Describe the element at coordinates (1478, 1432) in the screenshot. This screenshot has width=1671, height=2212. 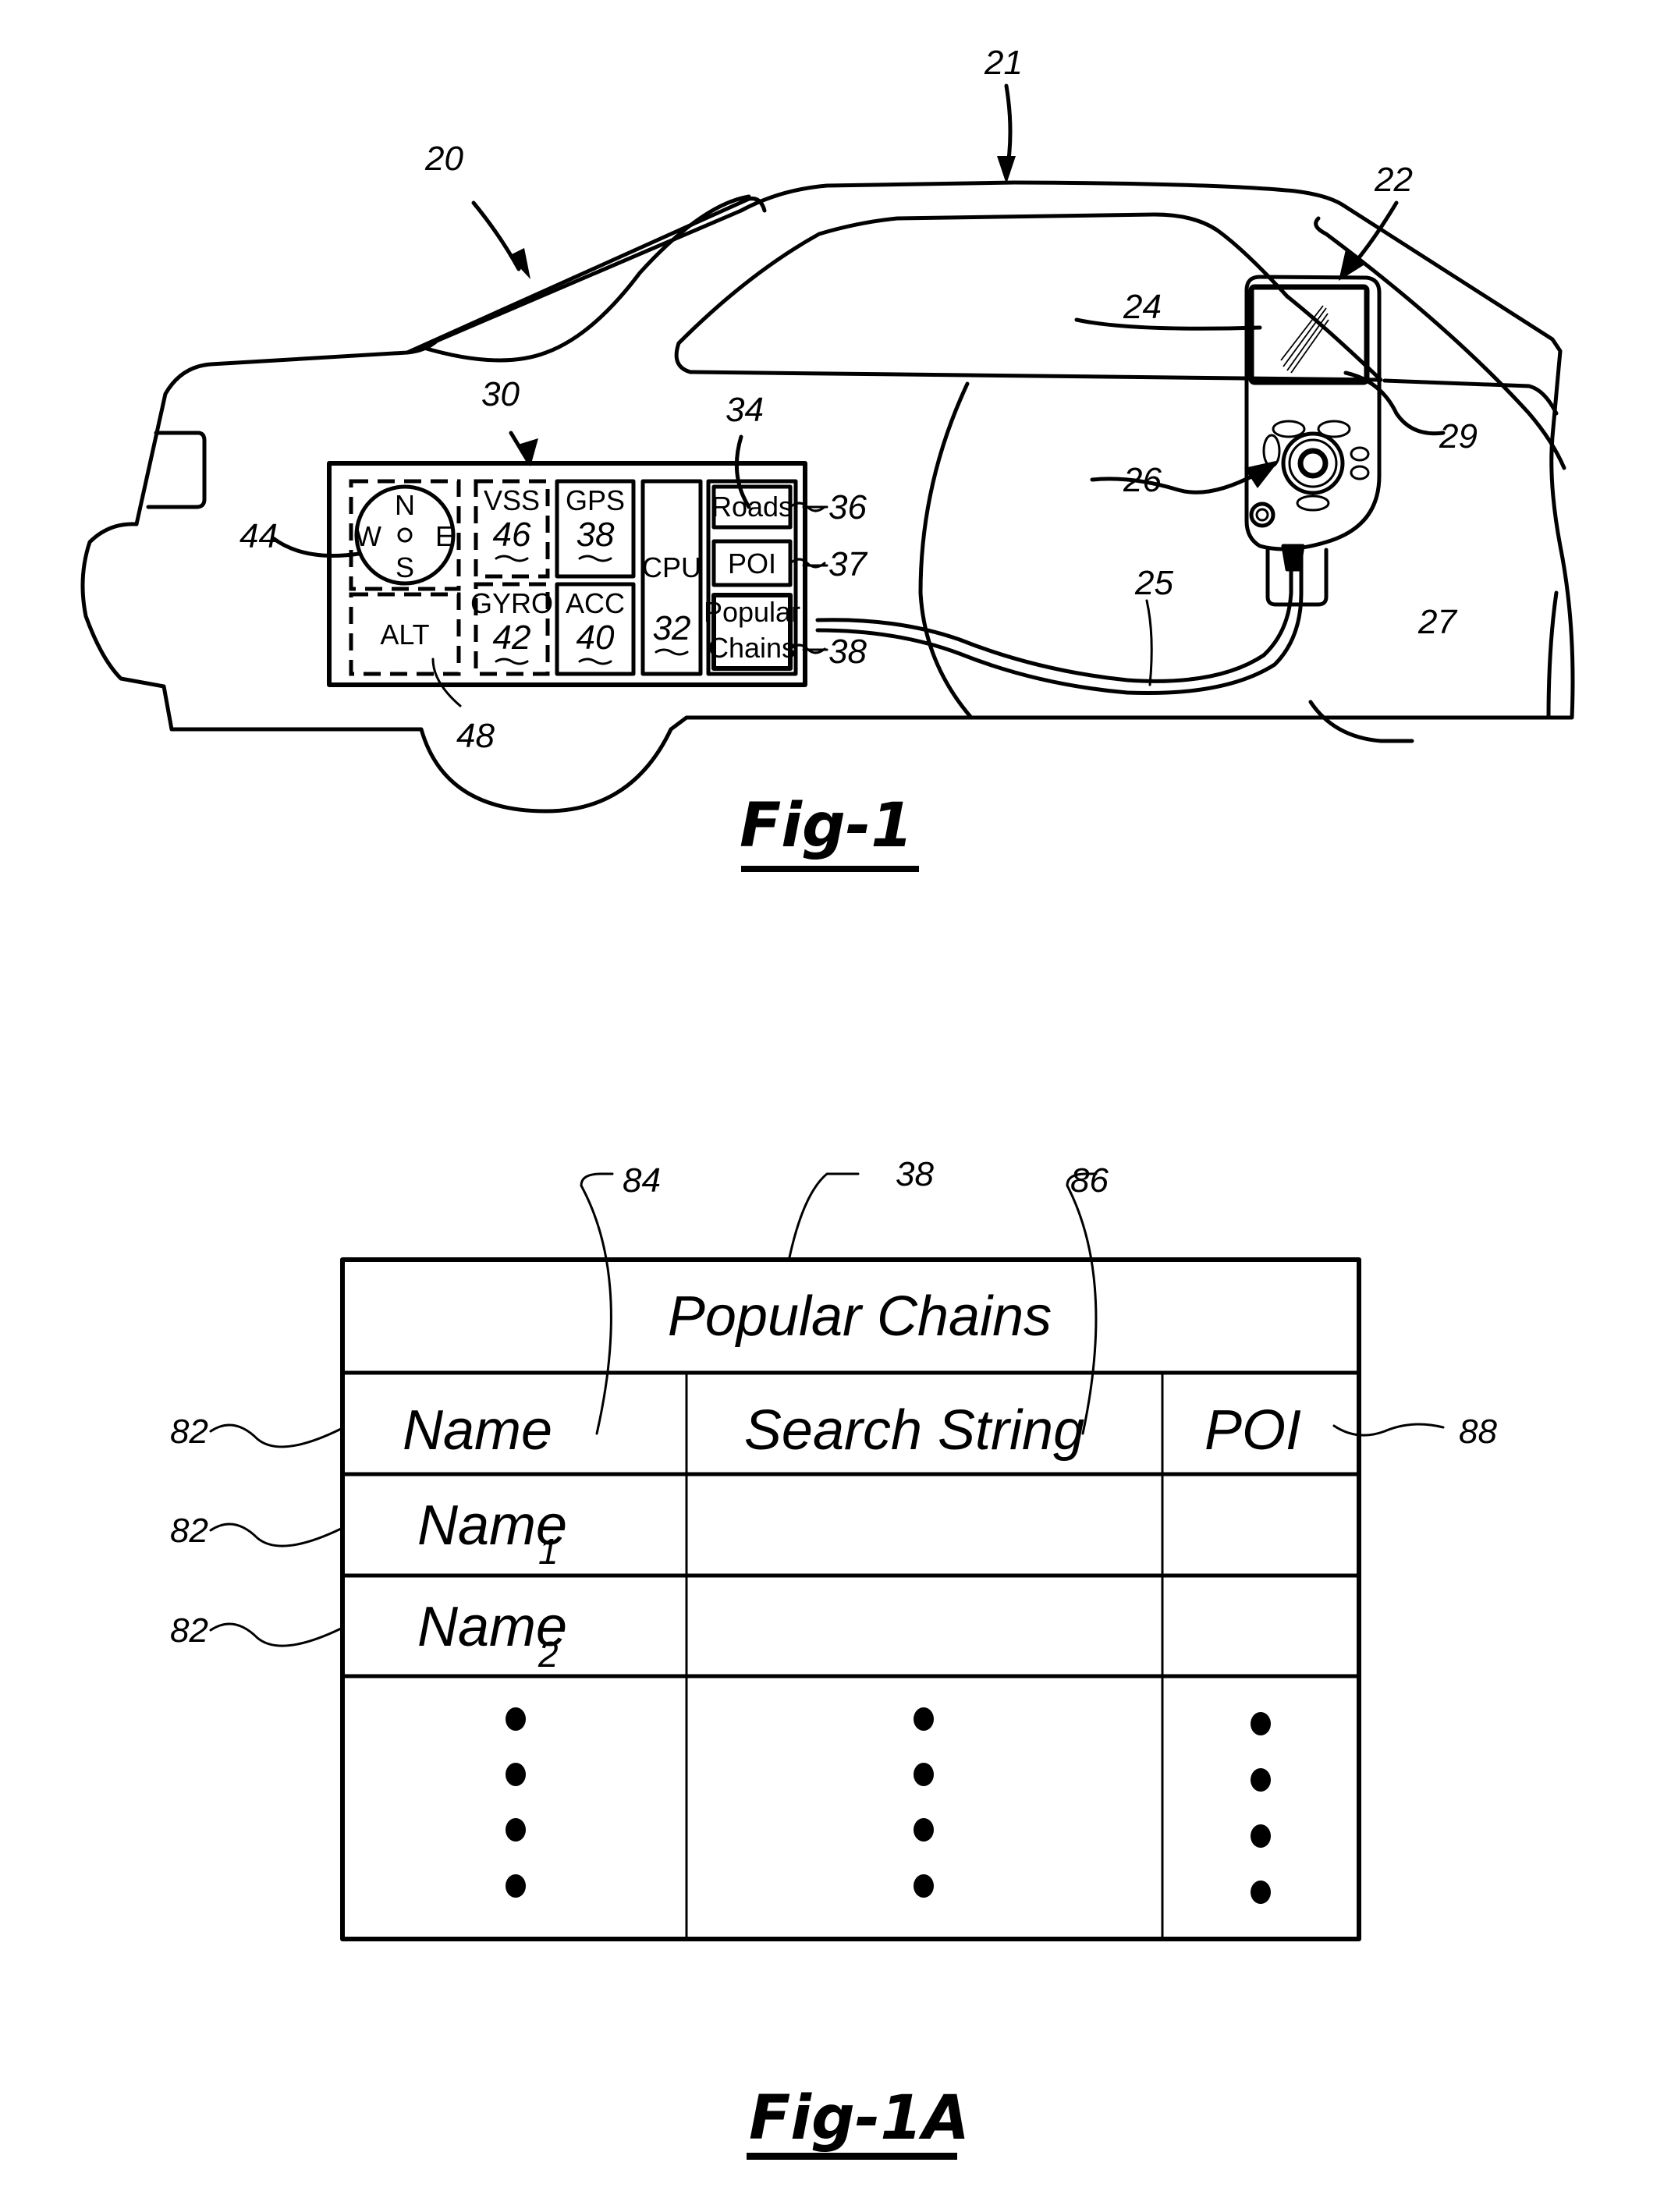
I see `ref-88: 88` at that location.